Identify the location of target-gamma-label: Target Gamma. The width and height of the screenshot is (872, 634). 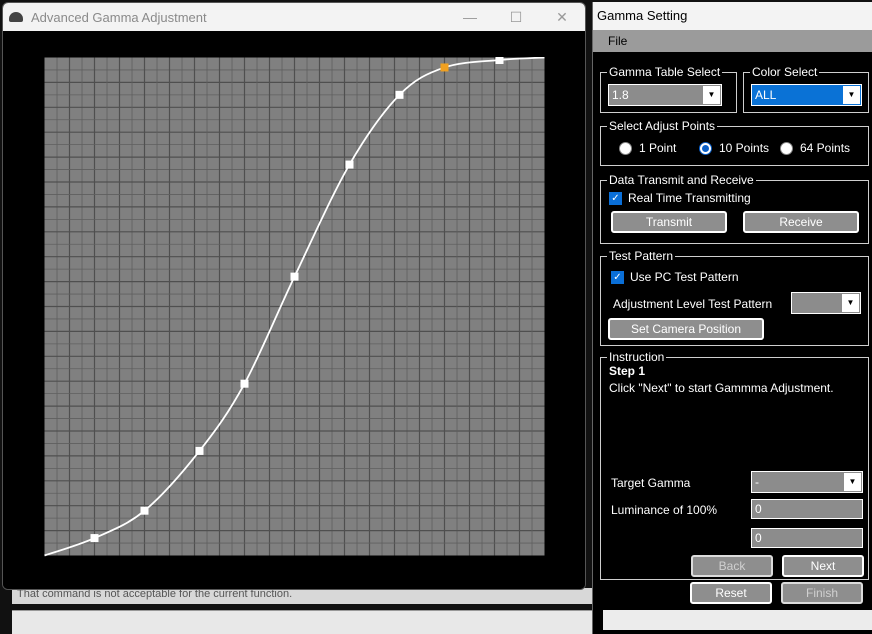
(651, 483).